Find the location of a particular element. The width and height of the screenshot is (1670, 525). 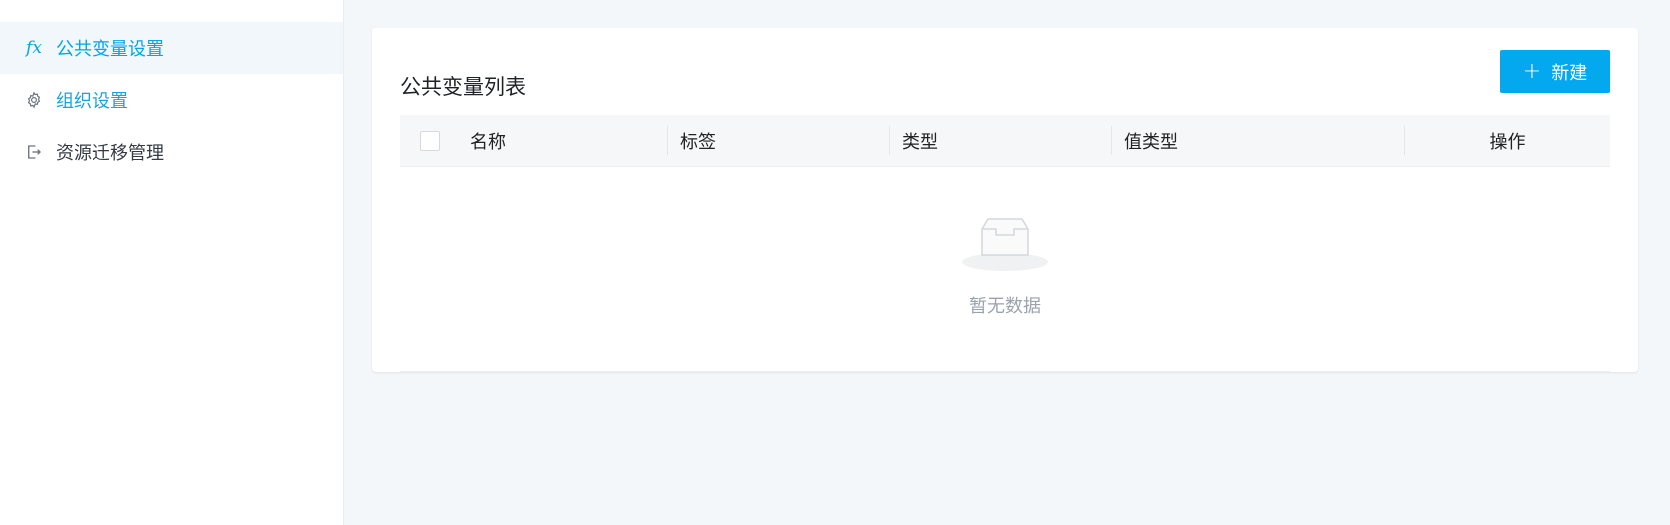

column-header-label: 操作 is located at coordinates (1507, 142).